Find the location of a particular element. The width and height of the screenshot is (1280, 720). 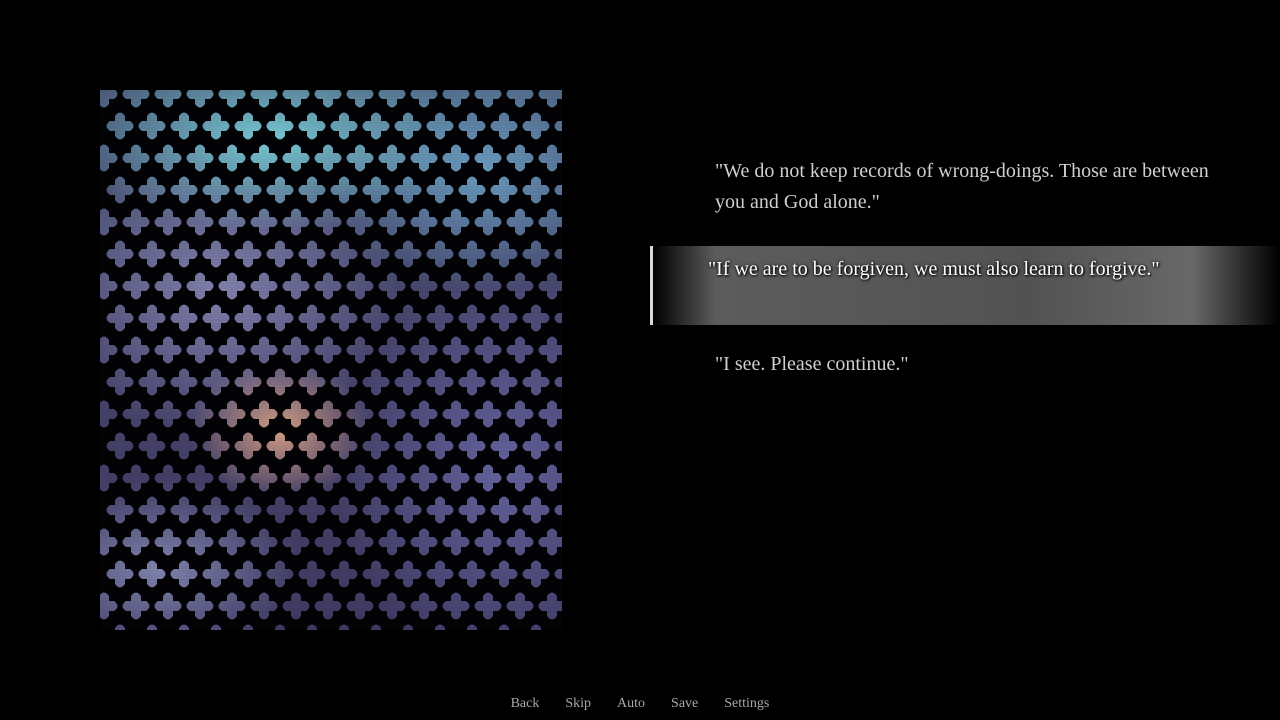

quick-menu: Back Skip Auto Save Settings is located at coordinates (640, 704).